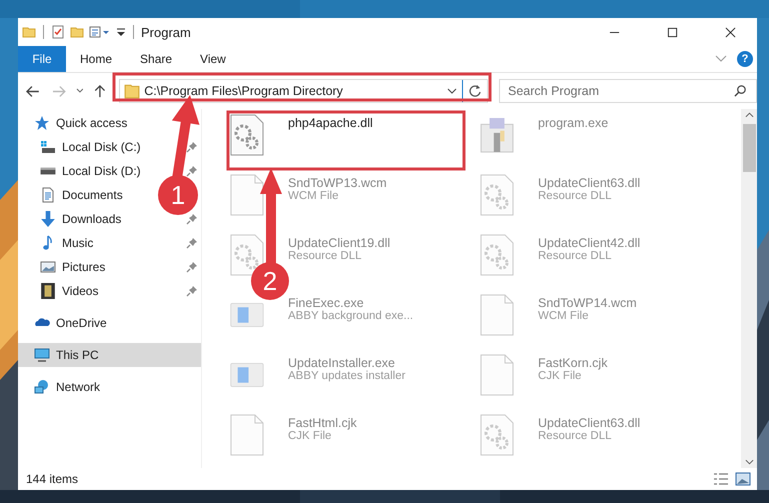  Describe the element at coordinates (573, 123) in the screenshot. I see `file-name: program.exe` at that location.